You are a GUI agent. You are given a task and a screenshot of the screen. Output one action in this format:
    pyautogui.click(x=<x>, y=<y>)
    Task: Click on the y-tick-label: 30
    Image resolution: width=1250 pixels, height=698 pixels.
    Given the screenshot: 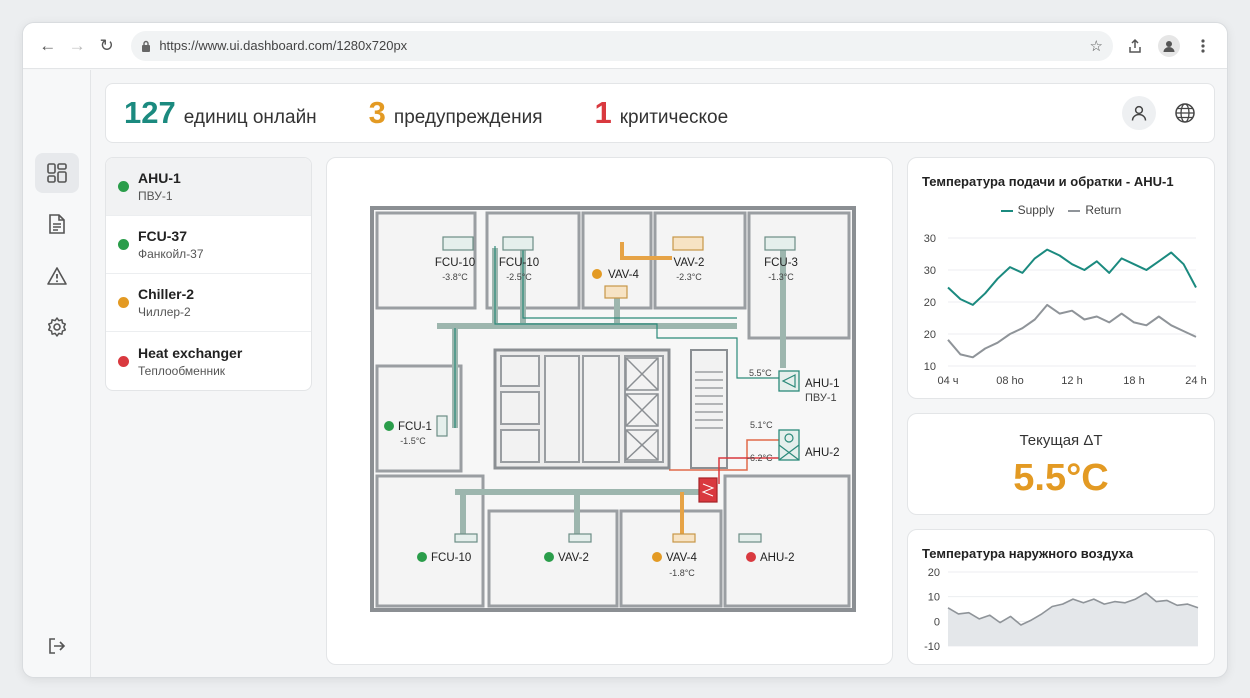 What is the action you would take?
    pyautogui.click(x=930, y=271)
    